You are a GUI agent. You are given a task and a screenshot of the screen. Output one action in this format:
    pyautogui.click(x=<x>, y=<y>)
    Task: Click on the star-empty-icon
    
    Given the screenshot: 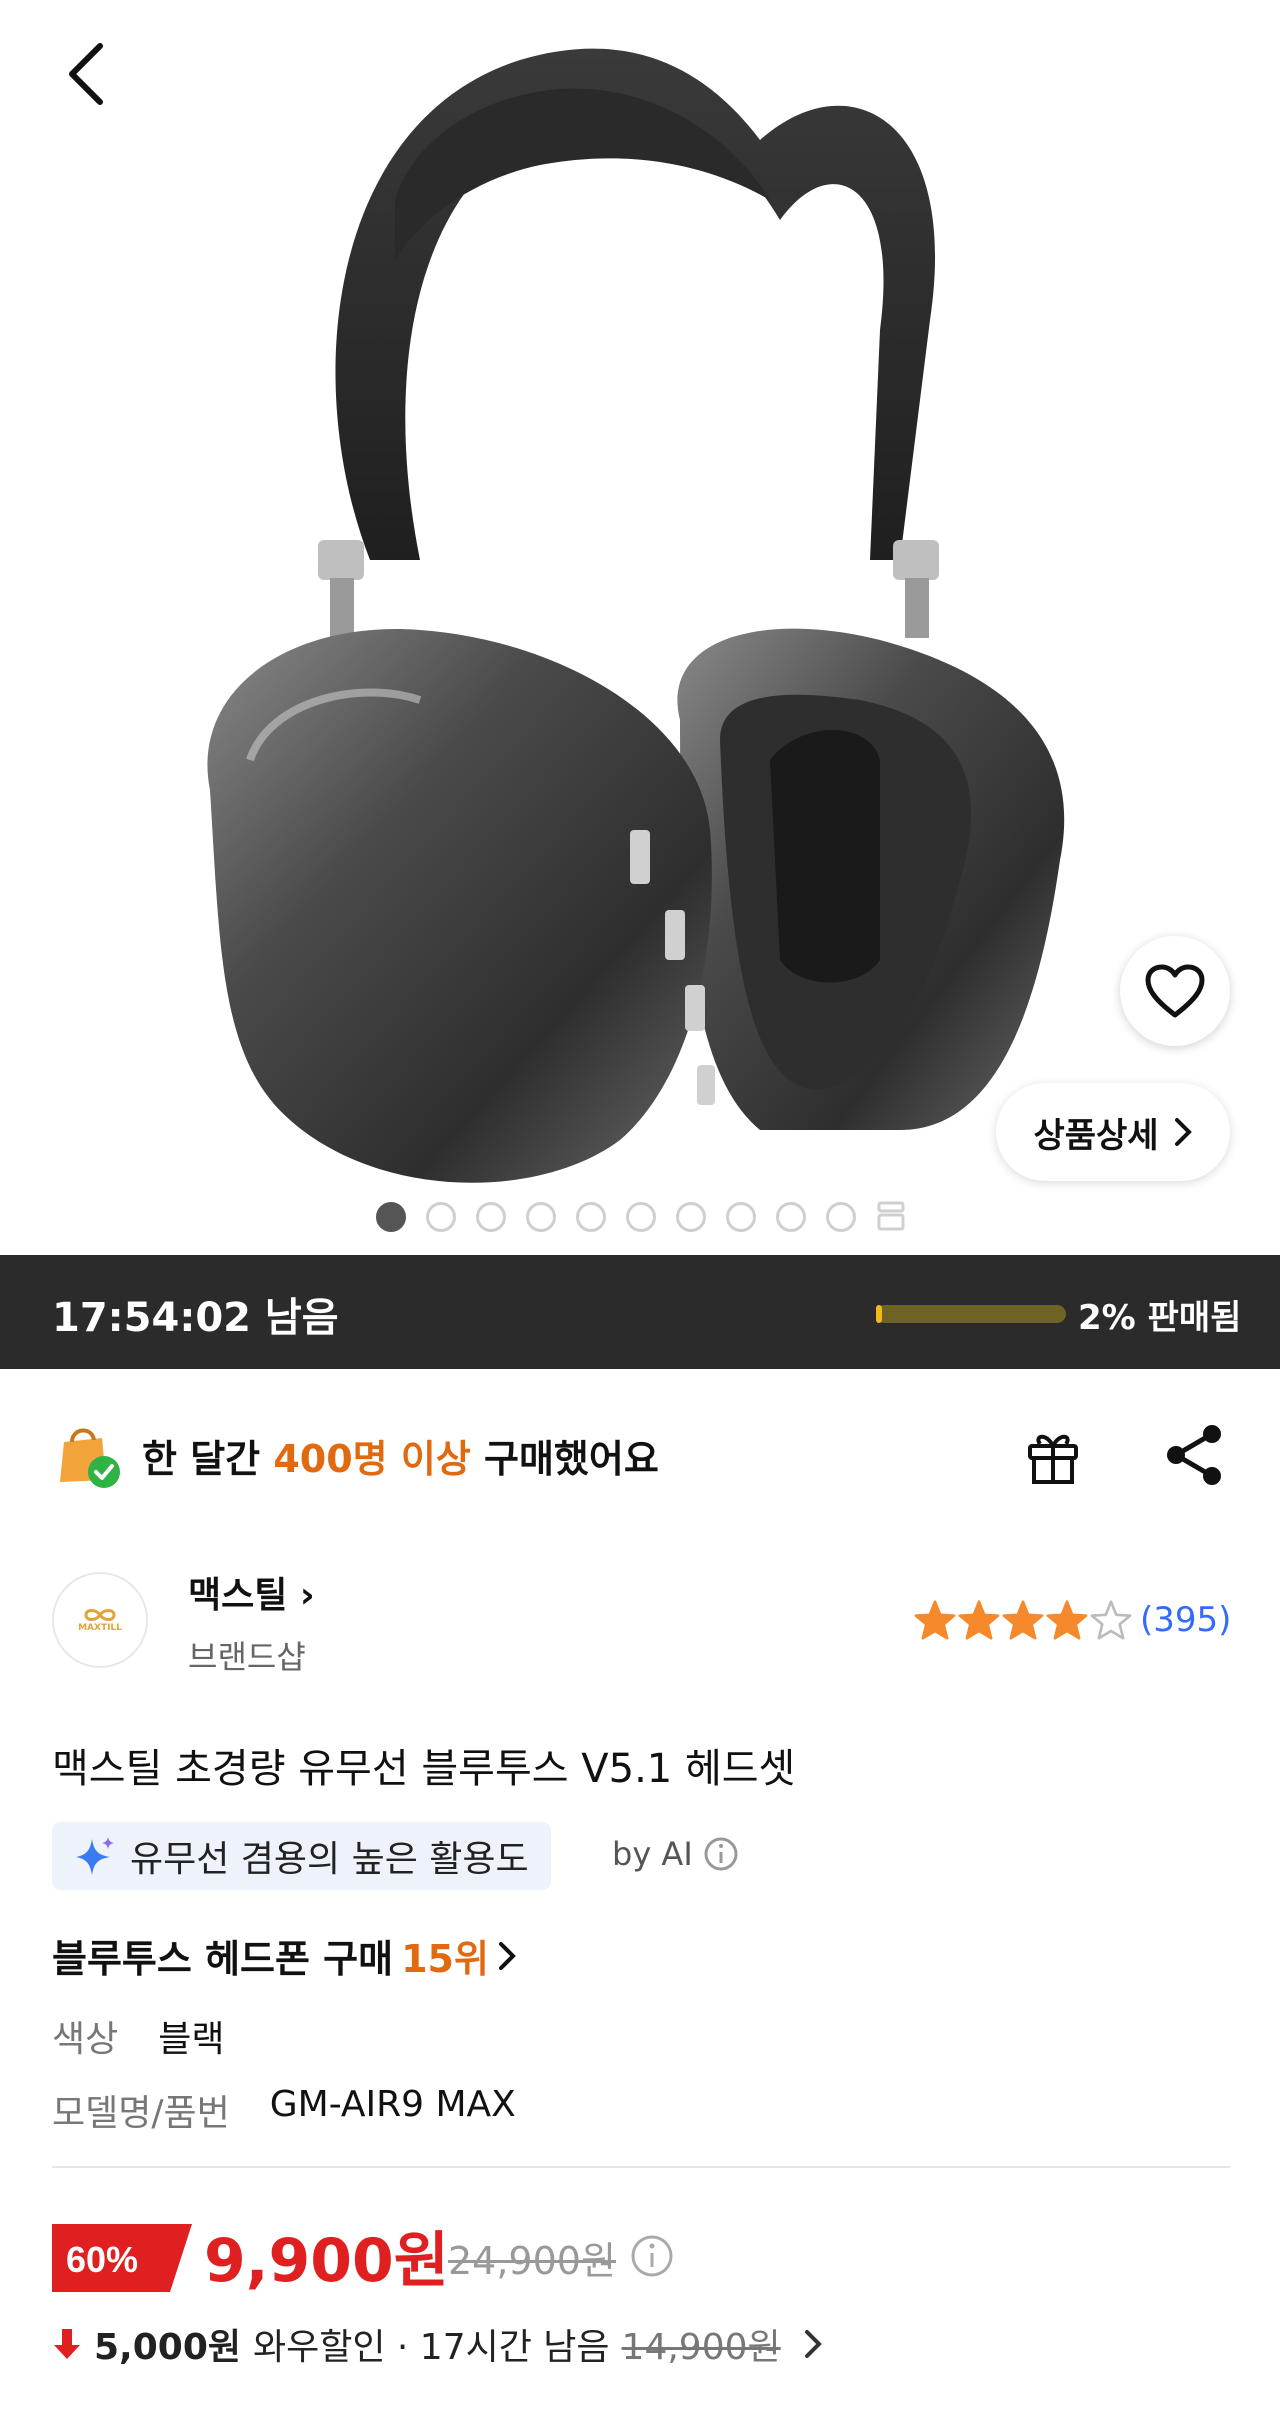 What is the action you would take?
    pyautogui.click(x=1111, y=1622)
    